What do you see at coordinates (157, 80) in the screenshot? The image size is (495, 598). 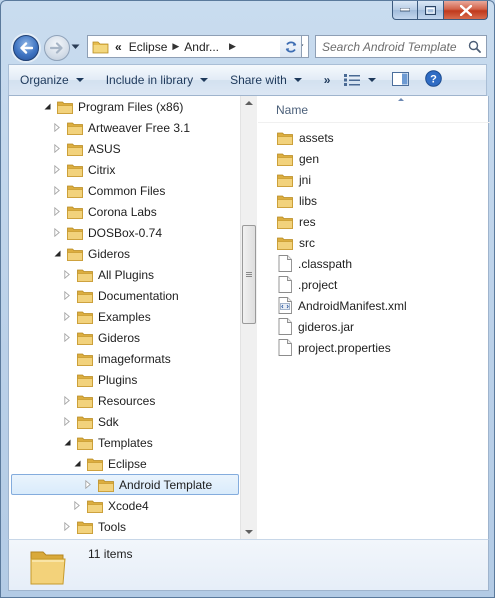 I see `include-in-library-menu: Include in library` at bounding box center [157, 80].